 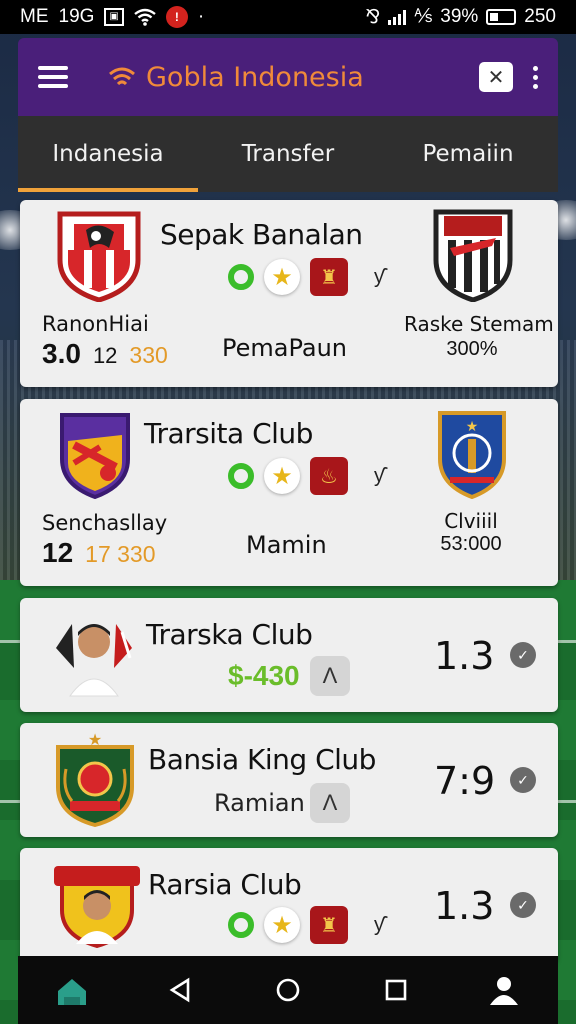 I want to click on notification-badge-icon: !, so click(x=176, y=17).